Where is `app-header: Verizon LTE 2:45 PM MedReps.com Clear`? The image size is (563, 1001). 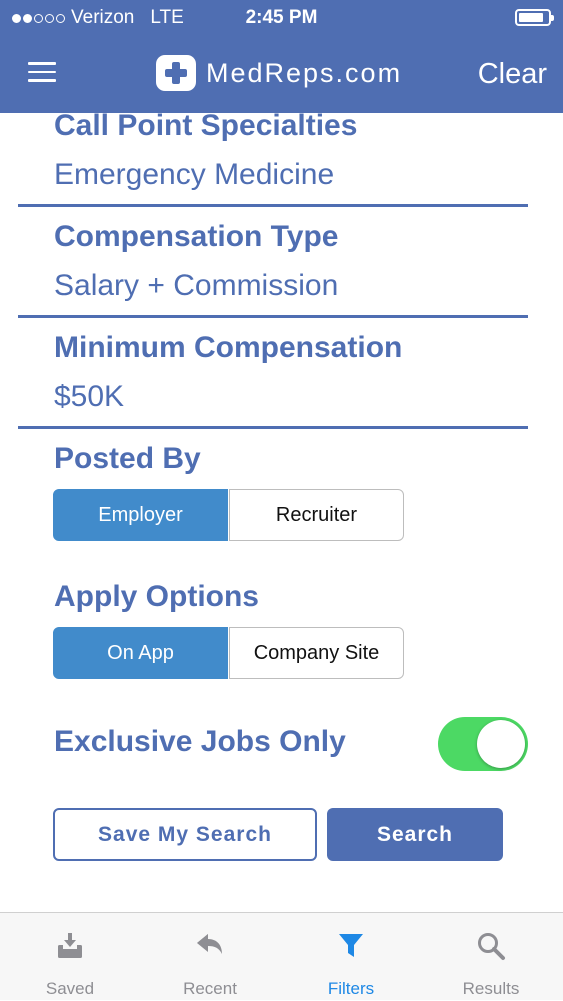
app-header: Verizon LTE 2:45 PM MedReps.com Clear is located at coordinates (281, 56).